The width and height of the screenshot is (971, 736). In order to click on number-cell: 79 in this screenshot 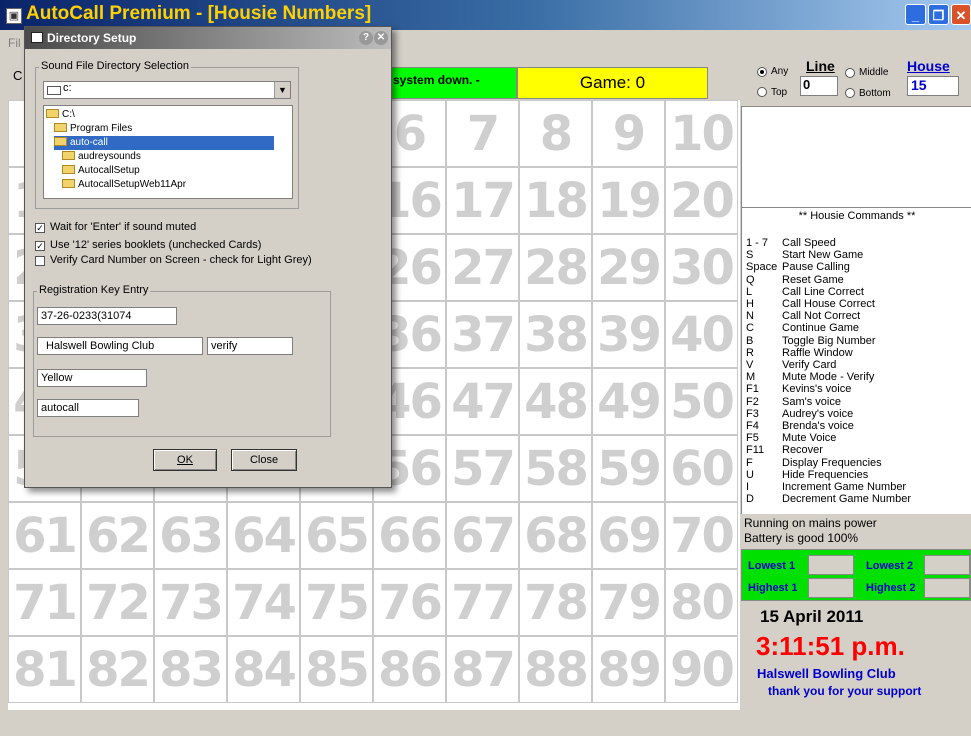, I will do `click(628, 602)`.